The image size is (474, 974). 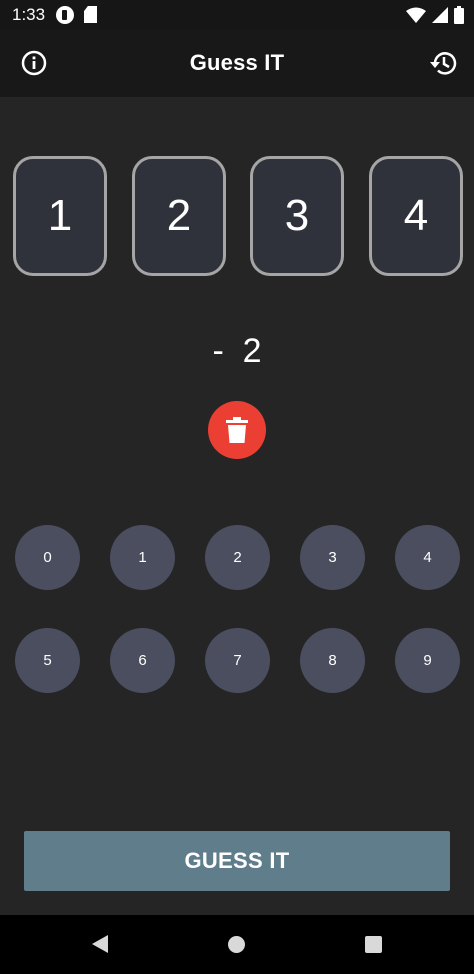 I want to click on key-5: 5, so click(x=47, y=660).